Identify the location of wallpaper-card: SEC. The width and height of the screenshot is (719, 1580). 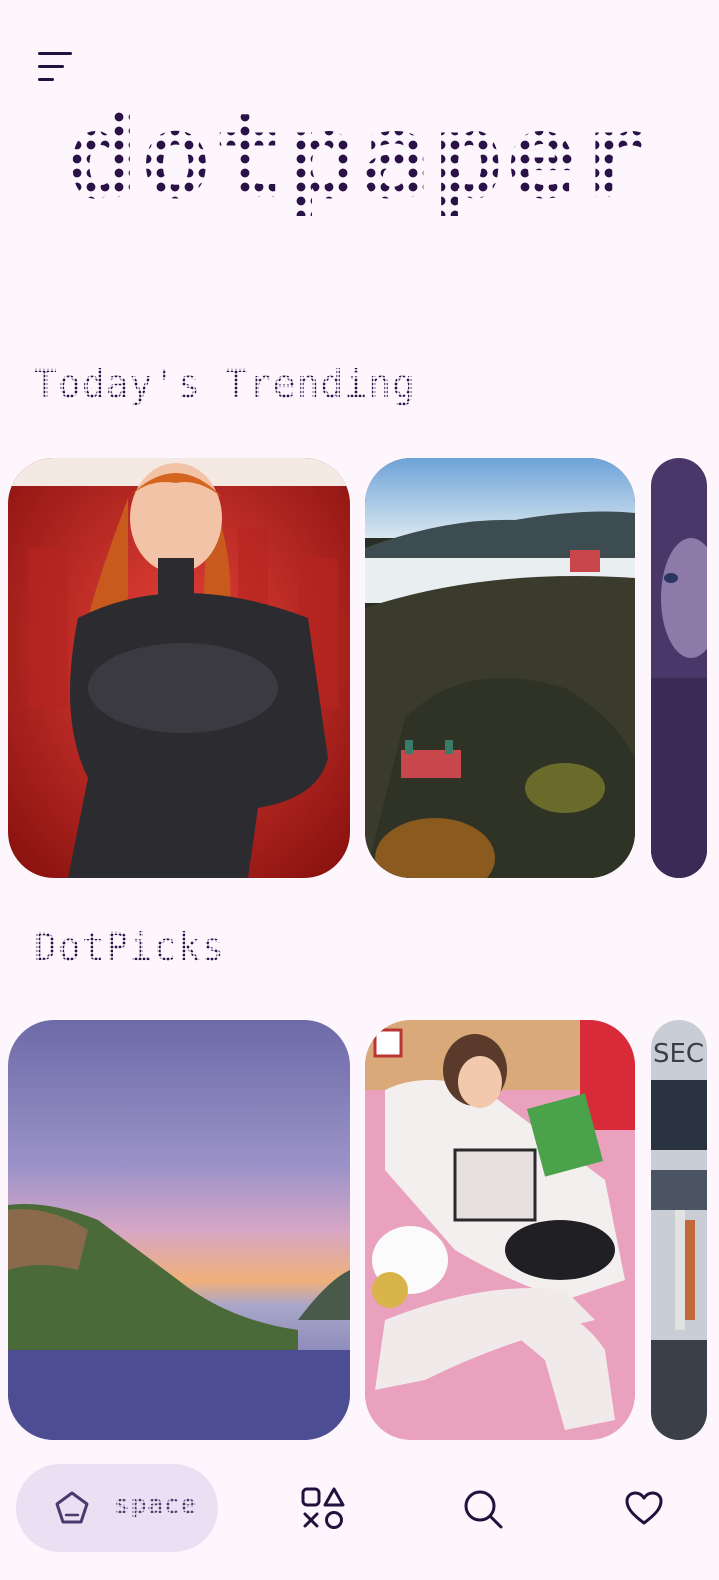
(679, 1230).